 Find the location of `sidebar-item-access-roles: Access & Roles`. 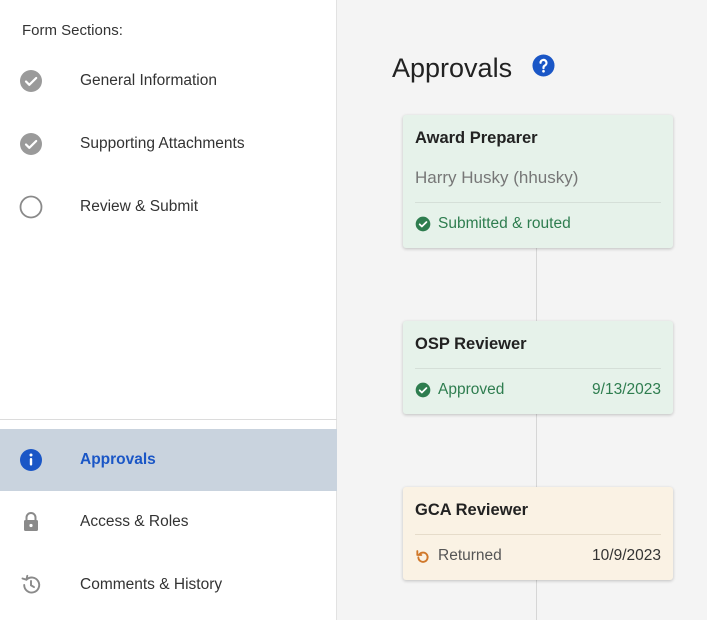

sidebar-item-access-roles: Access & Roles is located at coordinates (168, 522).